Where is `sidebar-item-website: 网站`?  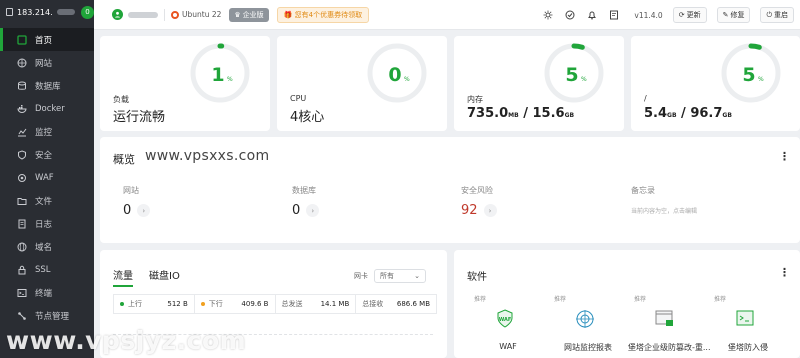
sidebar-item-website: 网站 is located at coordinates (47, 62).